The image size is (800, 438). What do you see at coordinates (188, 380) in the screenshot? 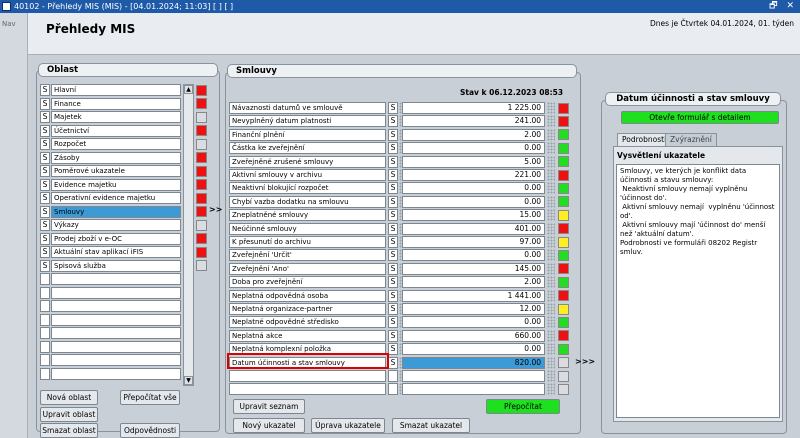
I see `scroll-down-icon: ▼` at bounding box center [188, 380].